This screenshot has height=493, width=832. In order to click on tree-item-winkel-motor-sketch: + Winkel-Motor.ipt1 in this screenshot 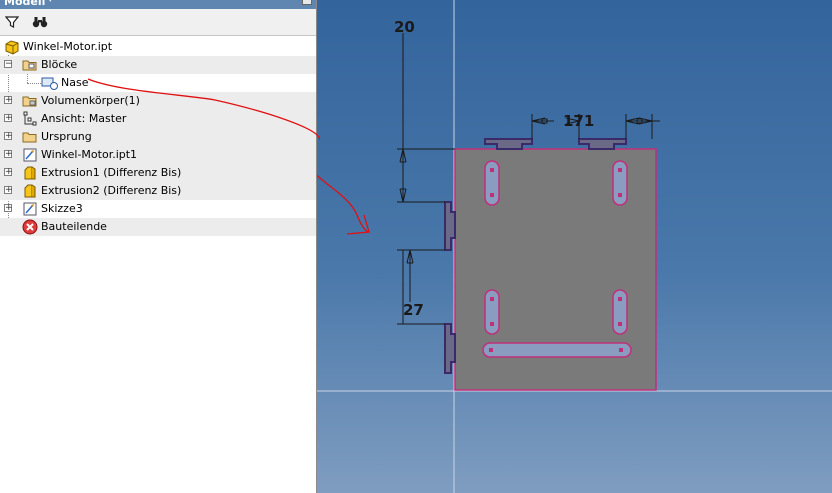, I will do `click(158, 155)`.